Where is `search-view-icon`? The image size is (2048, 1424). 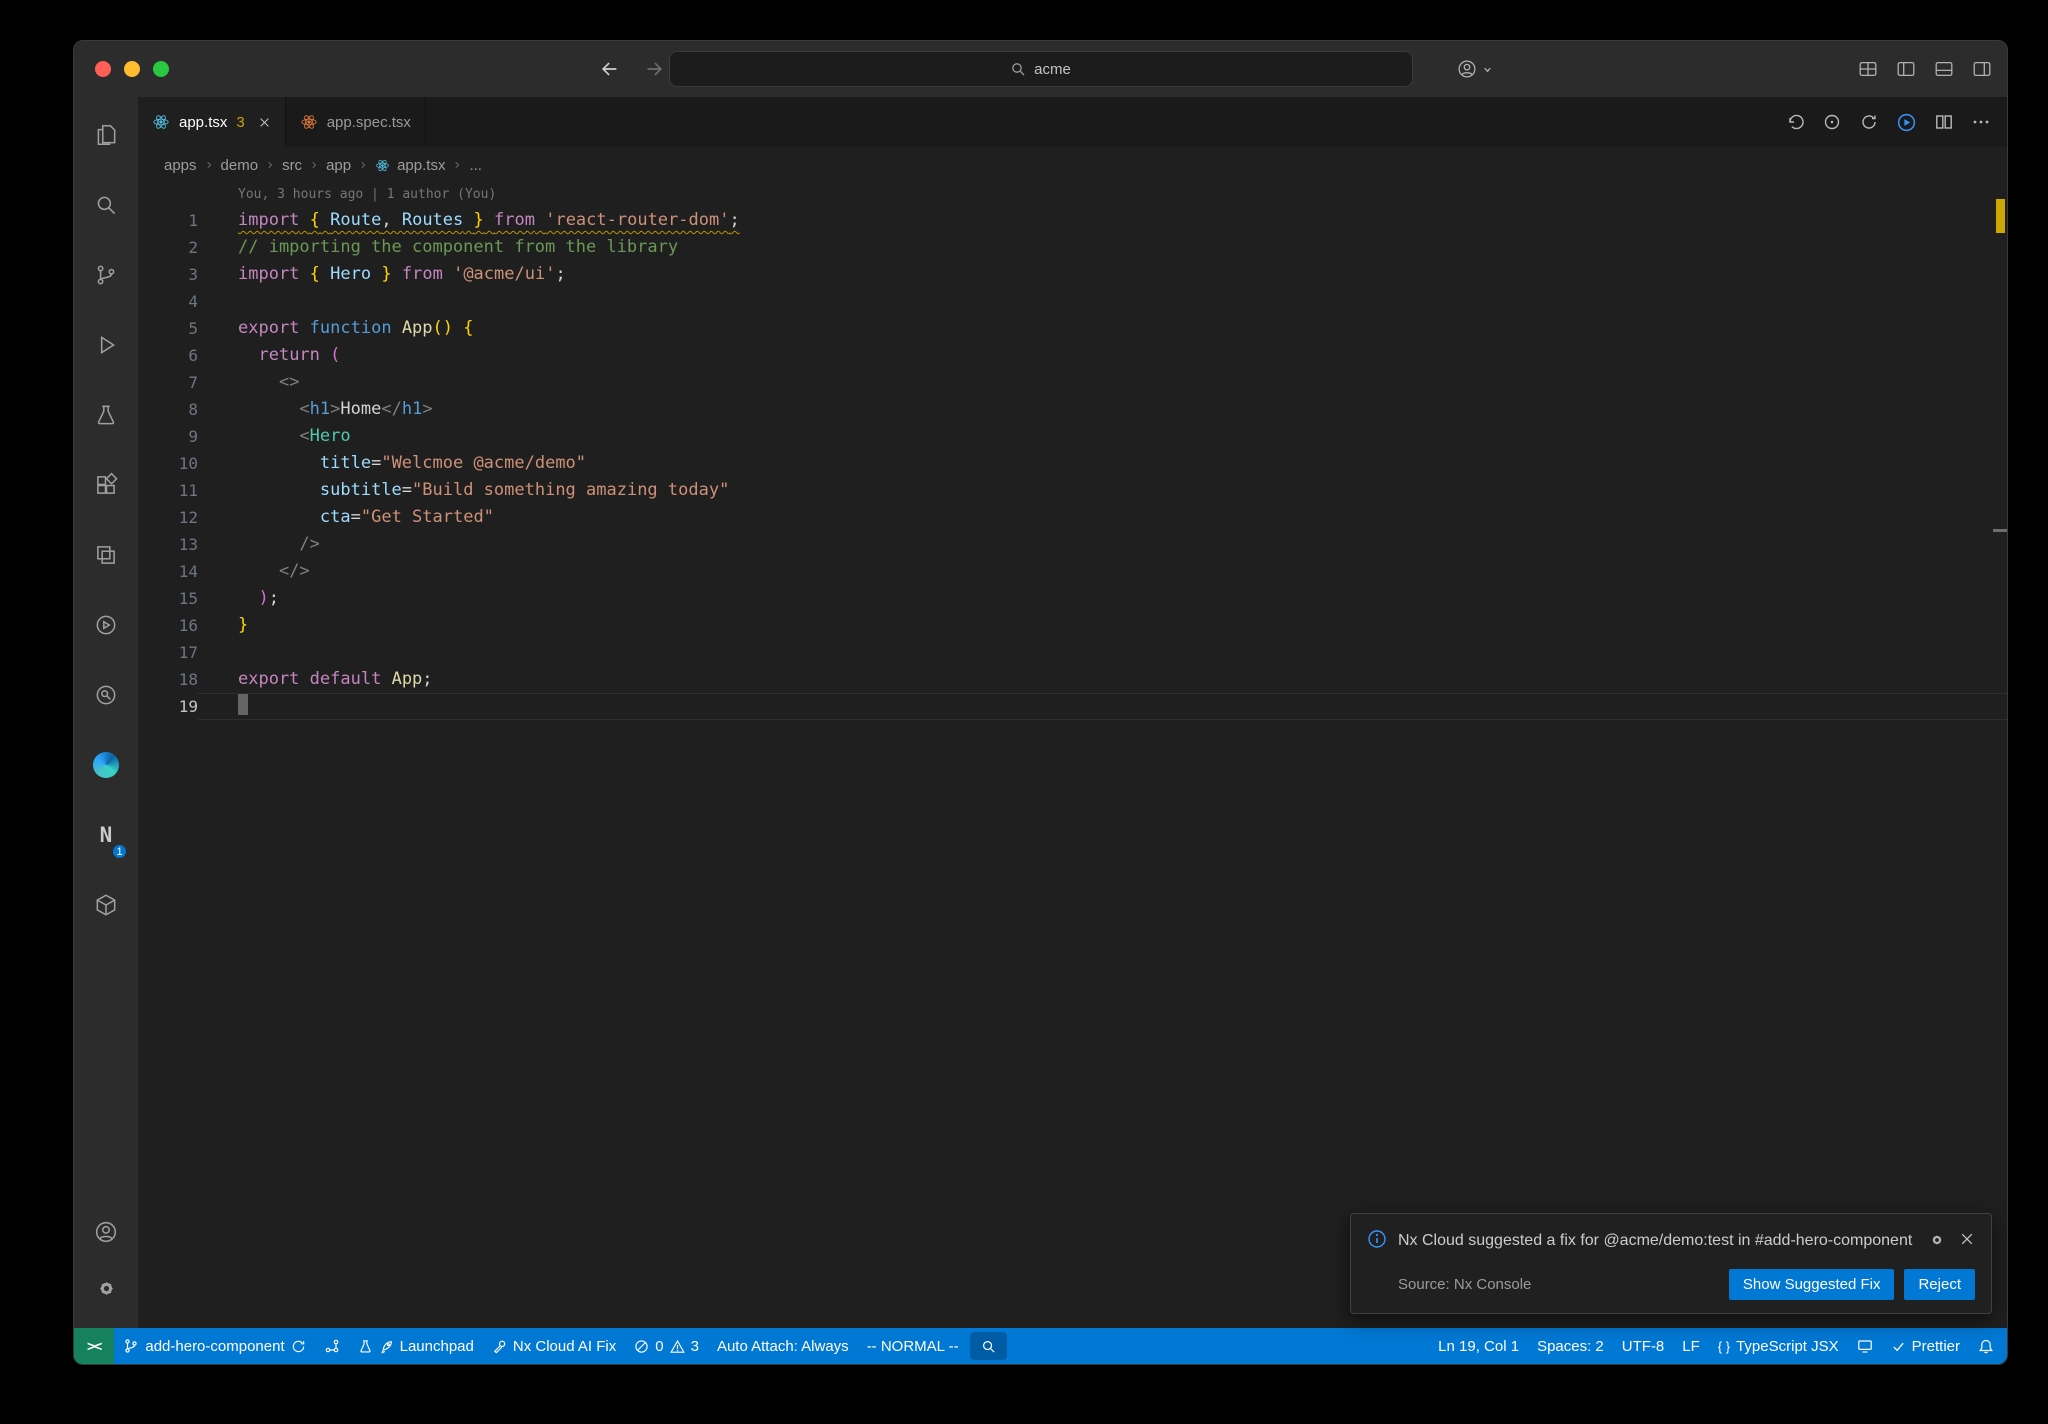 search-view-icon is located at coordinates (106, 204).